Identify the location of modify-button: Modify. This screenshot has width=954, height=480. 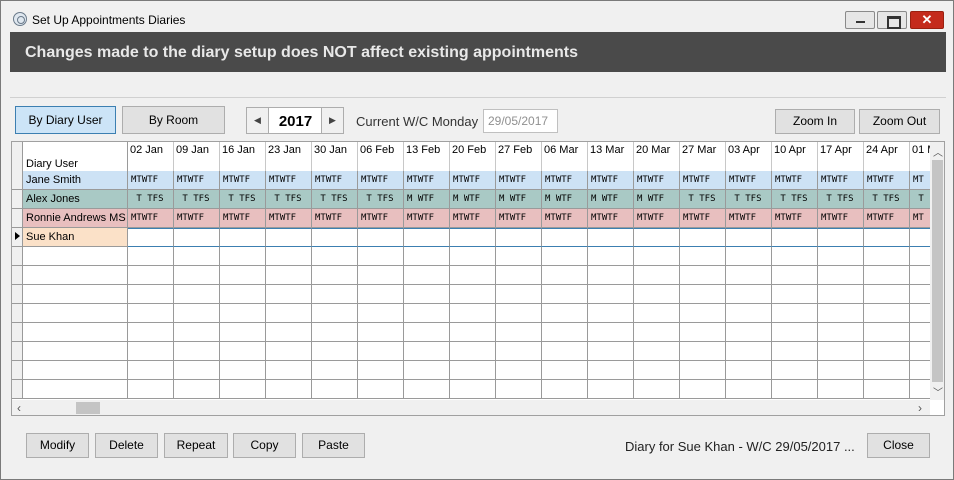
(57, 445).